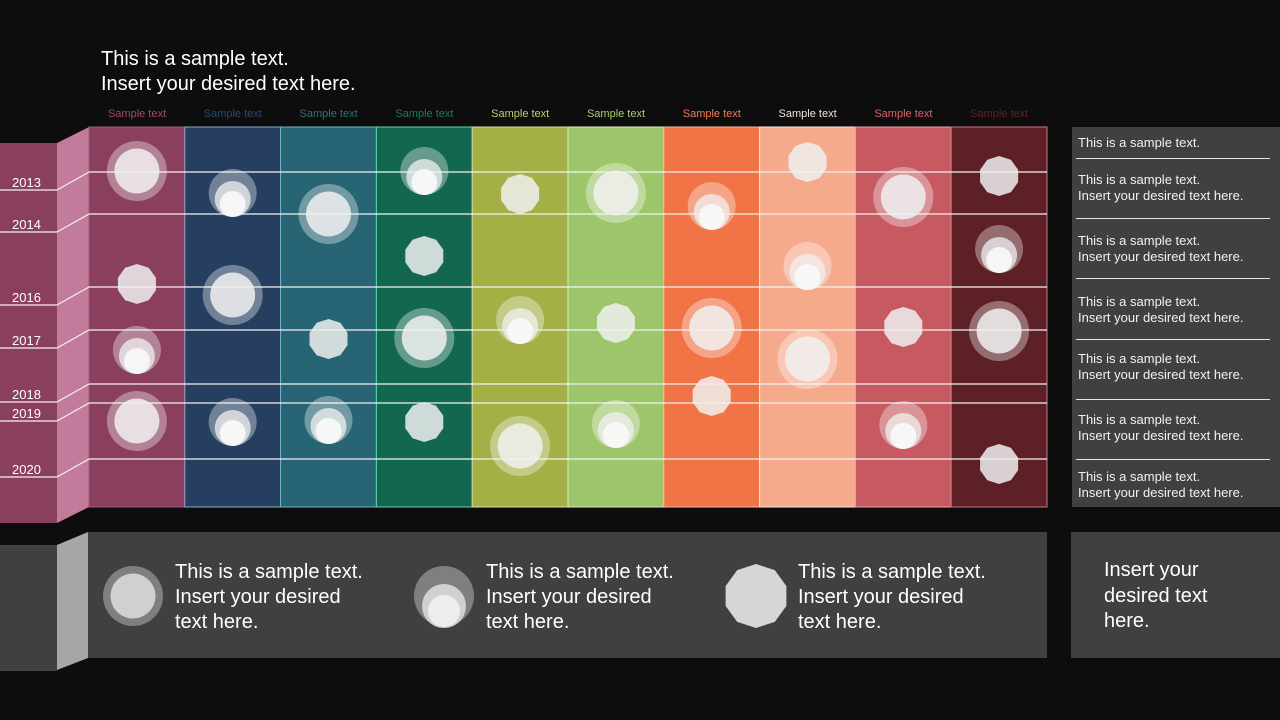  I want to click on ring-inner, so click(133, 596).